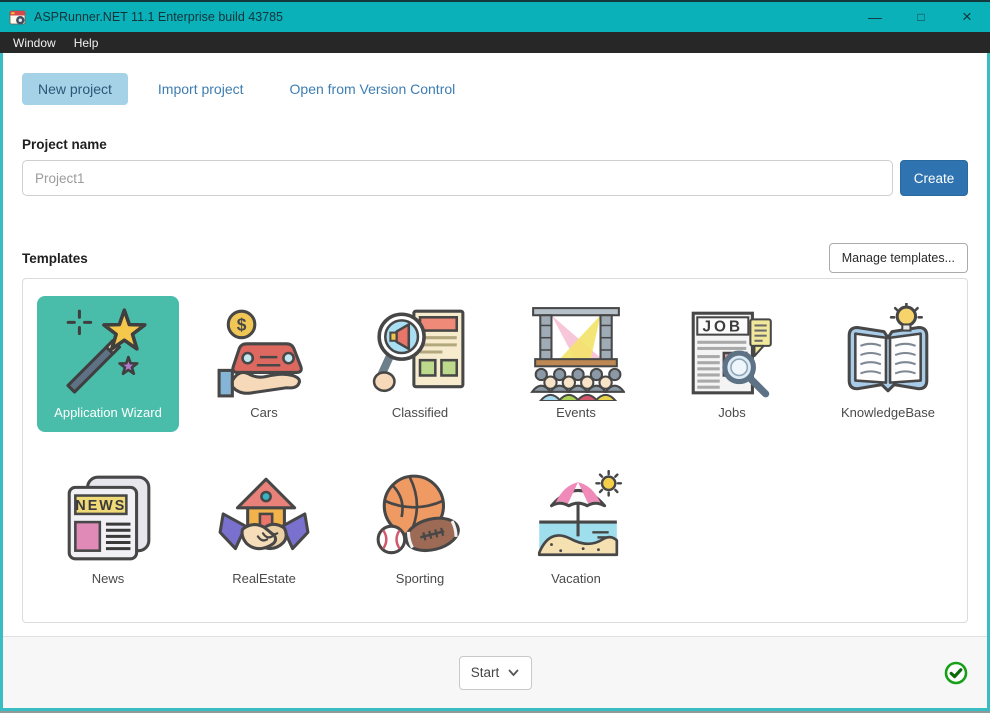 This screenshot has height=713, width=990. I want to click on newspaper-icon: NEWS, so click(109, 518).